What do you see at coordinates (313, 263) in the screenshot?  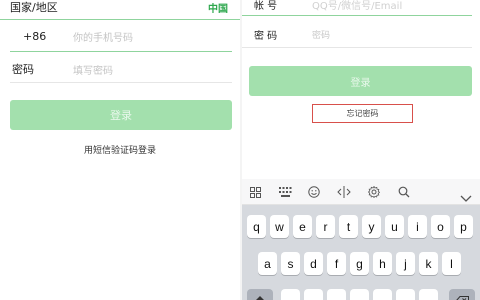 I see `key-d: d` at bounding box center [313, 263].